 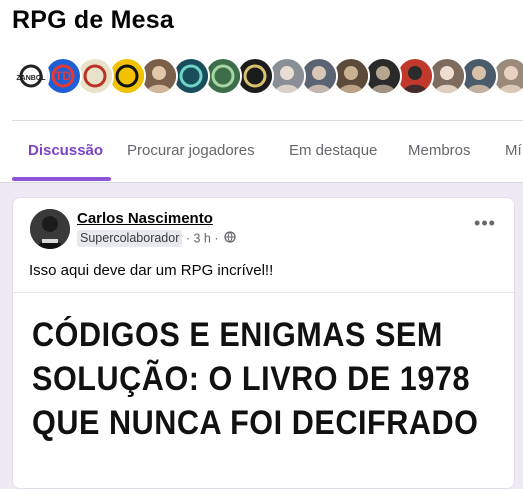 I want to click on avatar-logo-text: ZANBOL, so click(x=31, y=78).